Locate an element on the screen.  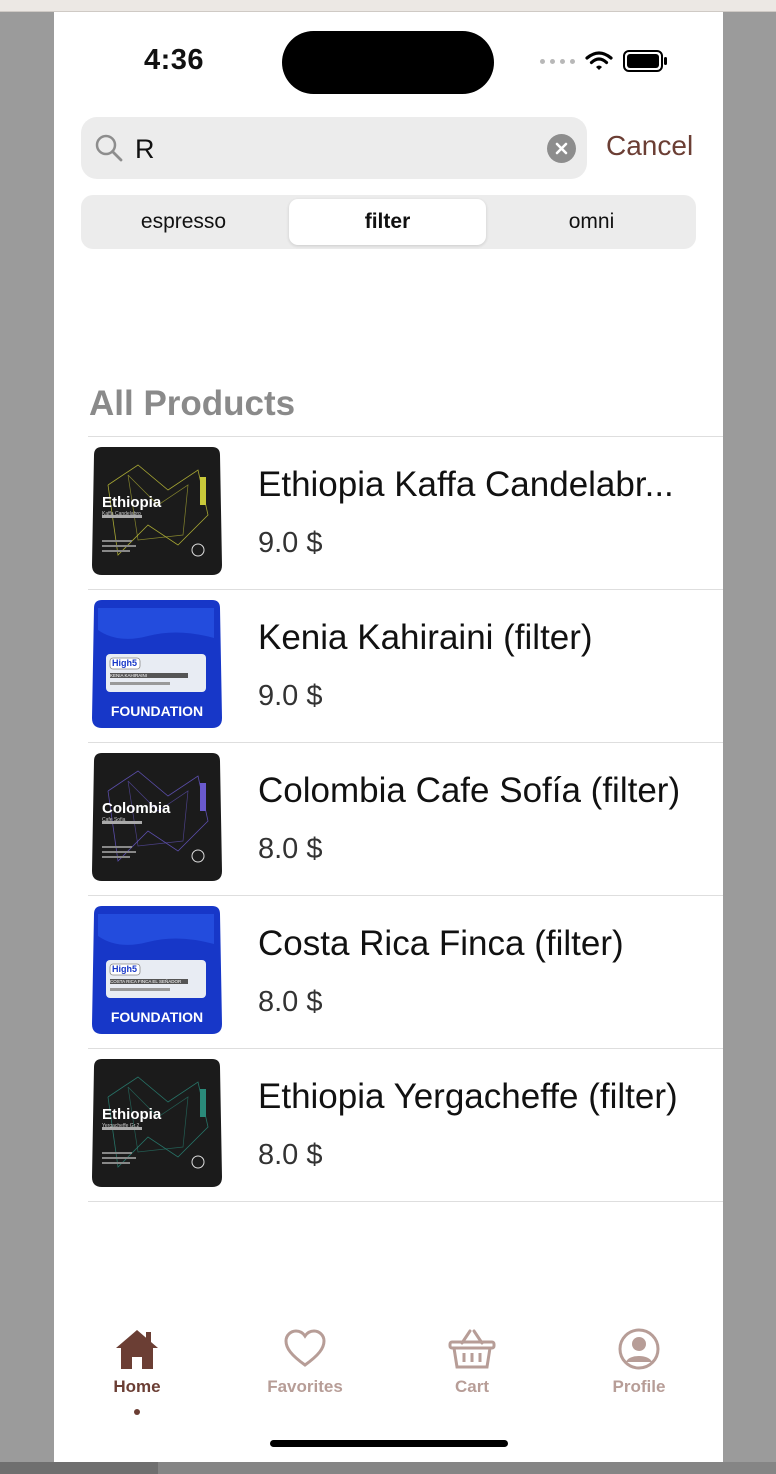
heart-icon is located at coordinates (305, 1348).